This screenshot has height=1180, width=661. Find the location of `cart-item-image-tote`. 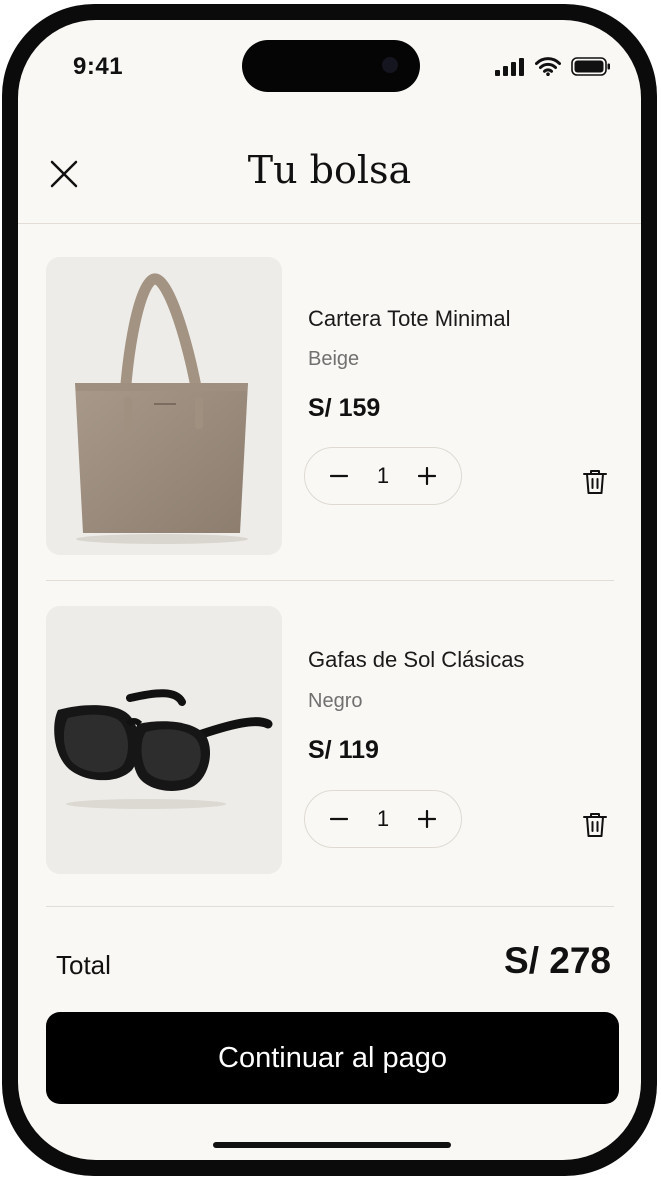

cart-item-image-tote is located at coordinates (164, 406).